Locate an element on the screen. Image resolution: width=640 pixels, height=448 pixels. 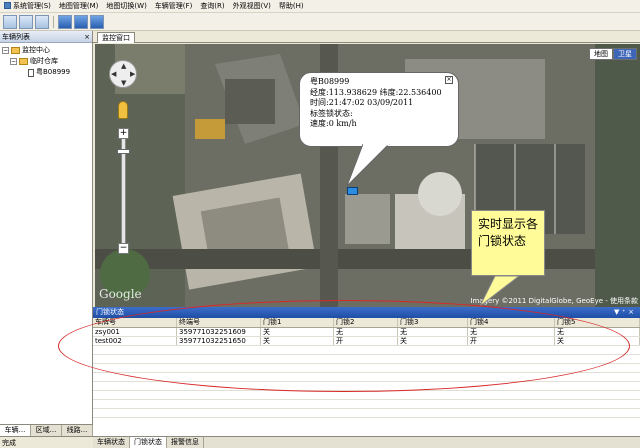
menu-map-manage-label: 地图管理(M) is located at coordinates (78, 5).